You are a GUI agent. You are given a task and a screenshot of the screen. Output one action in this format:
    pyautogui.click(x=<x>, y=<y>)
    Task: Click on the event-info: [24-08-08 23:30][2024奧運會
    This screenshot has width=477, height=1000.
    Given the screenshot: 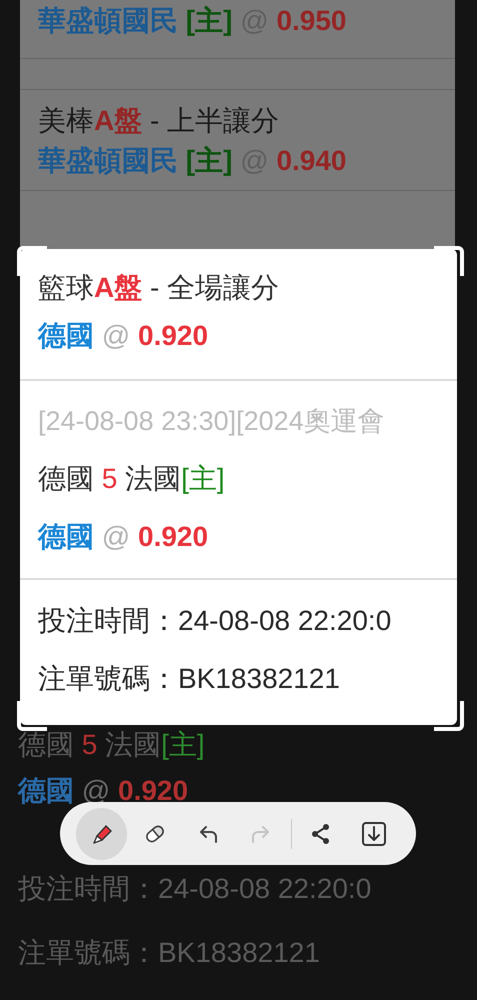 What is the action you would take?
    pyautogui.click(x=212, y=421)
    